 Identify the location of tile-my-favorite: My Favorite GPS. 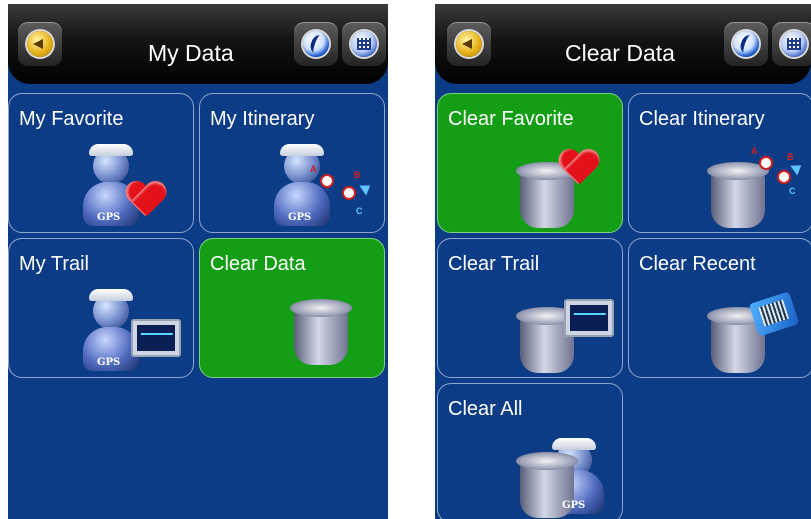
(101, 163).